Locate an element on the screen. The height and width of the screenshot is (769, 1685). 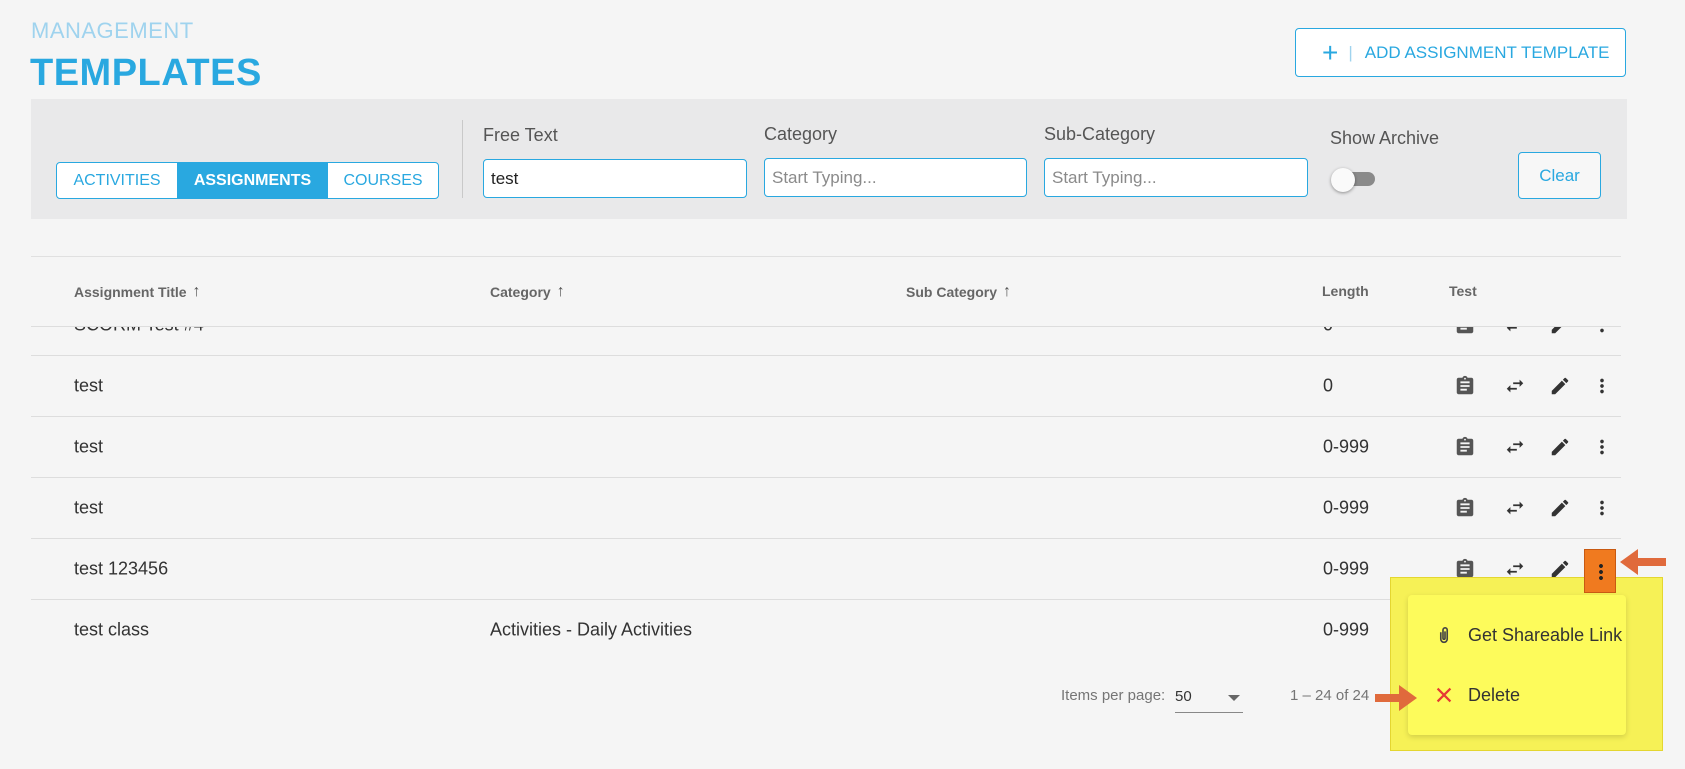
add-button-label: ADD ASSIGNMENT TEMPLATE is located at coordinates (1487, 52).